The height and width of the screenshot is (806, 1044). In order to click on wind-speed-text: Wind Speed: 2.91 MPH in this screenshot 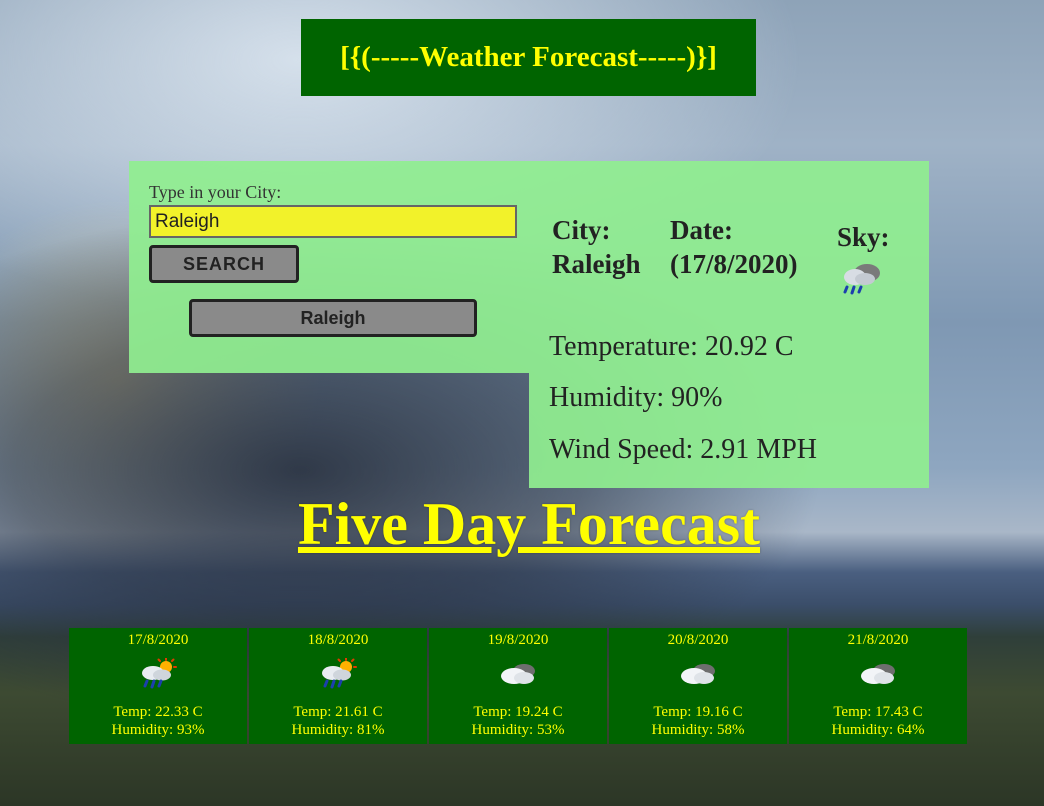, I will do `click(683, 449)`.